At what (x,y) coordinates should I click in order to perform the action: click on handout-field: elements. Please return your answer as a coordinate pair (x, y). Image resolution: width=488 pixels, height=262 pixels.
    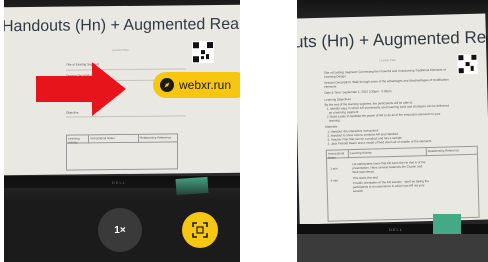
    Looking at the image, I should click on (330, 86).